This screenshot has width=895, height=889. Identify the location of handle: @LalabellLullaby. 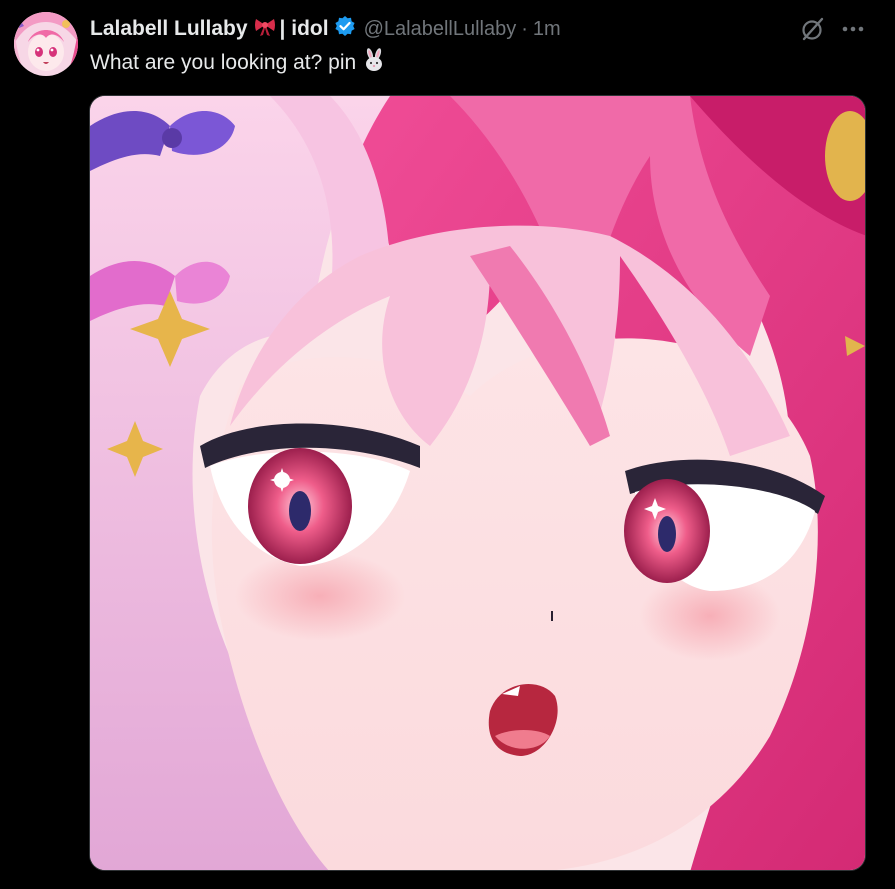
(440, 29).